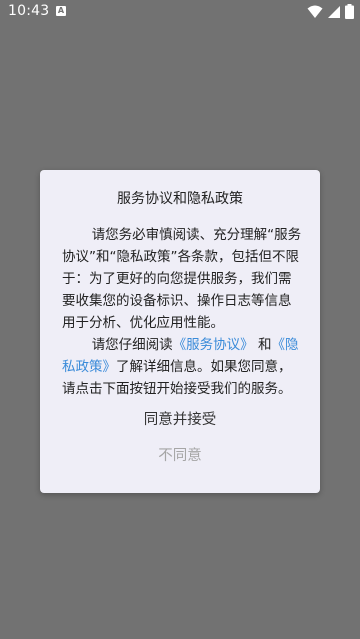 The width and height of the screenshot is (360, 639). What do you see at coordinates (264, 345) in the screenshot?
I see `paragraph-2-and: 和` at bounding box center [264, 345].